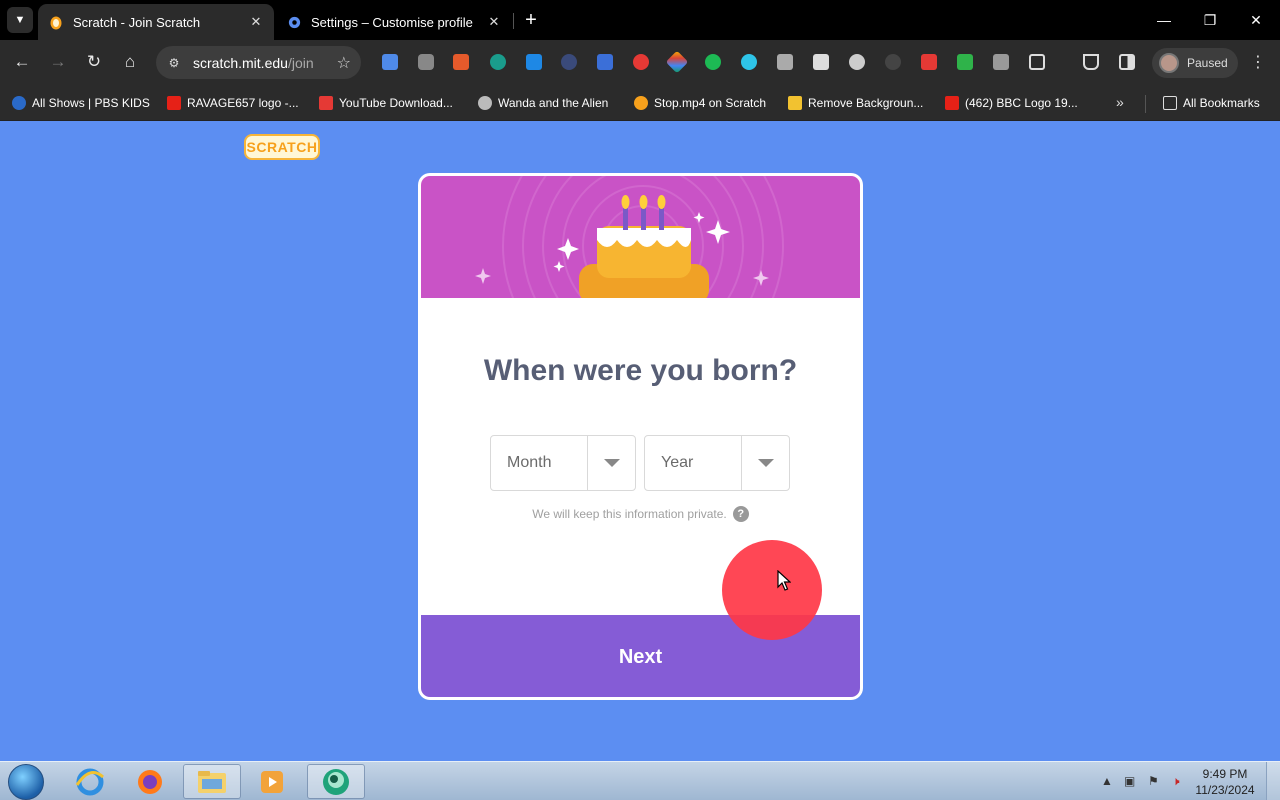 The width and height of the screenshot is (1280, 800). Describe the element at coordinates (1120, 102) in the screenshot. I see `more-bookmarks-icon: »` at that location.